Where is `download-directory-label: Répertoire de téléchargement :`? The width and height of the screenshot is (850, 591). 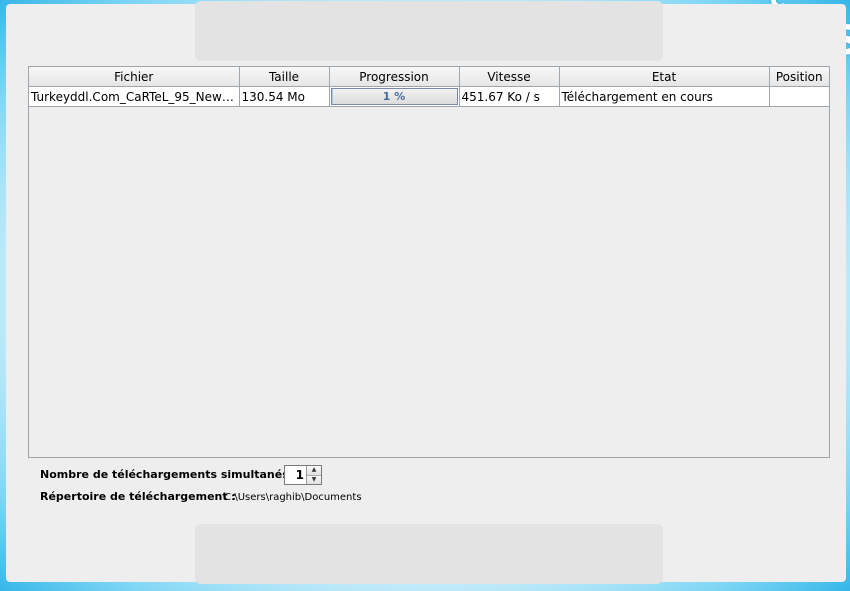
download-directory-label: Répertoire de téléchargement : is located at coordinates (138, 496).